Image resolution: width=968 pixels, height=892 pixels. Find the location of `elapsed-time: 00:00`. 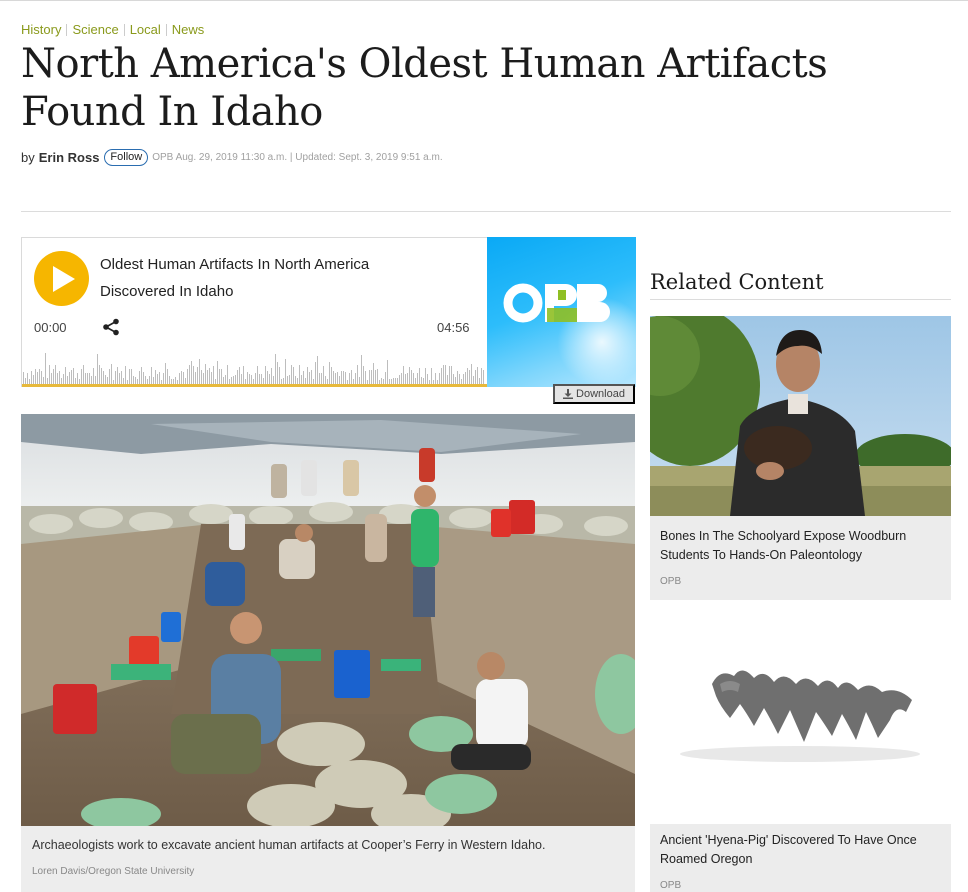

elapsed-time: 00:00 is located at coordinates (50, 327).